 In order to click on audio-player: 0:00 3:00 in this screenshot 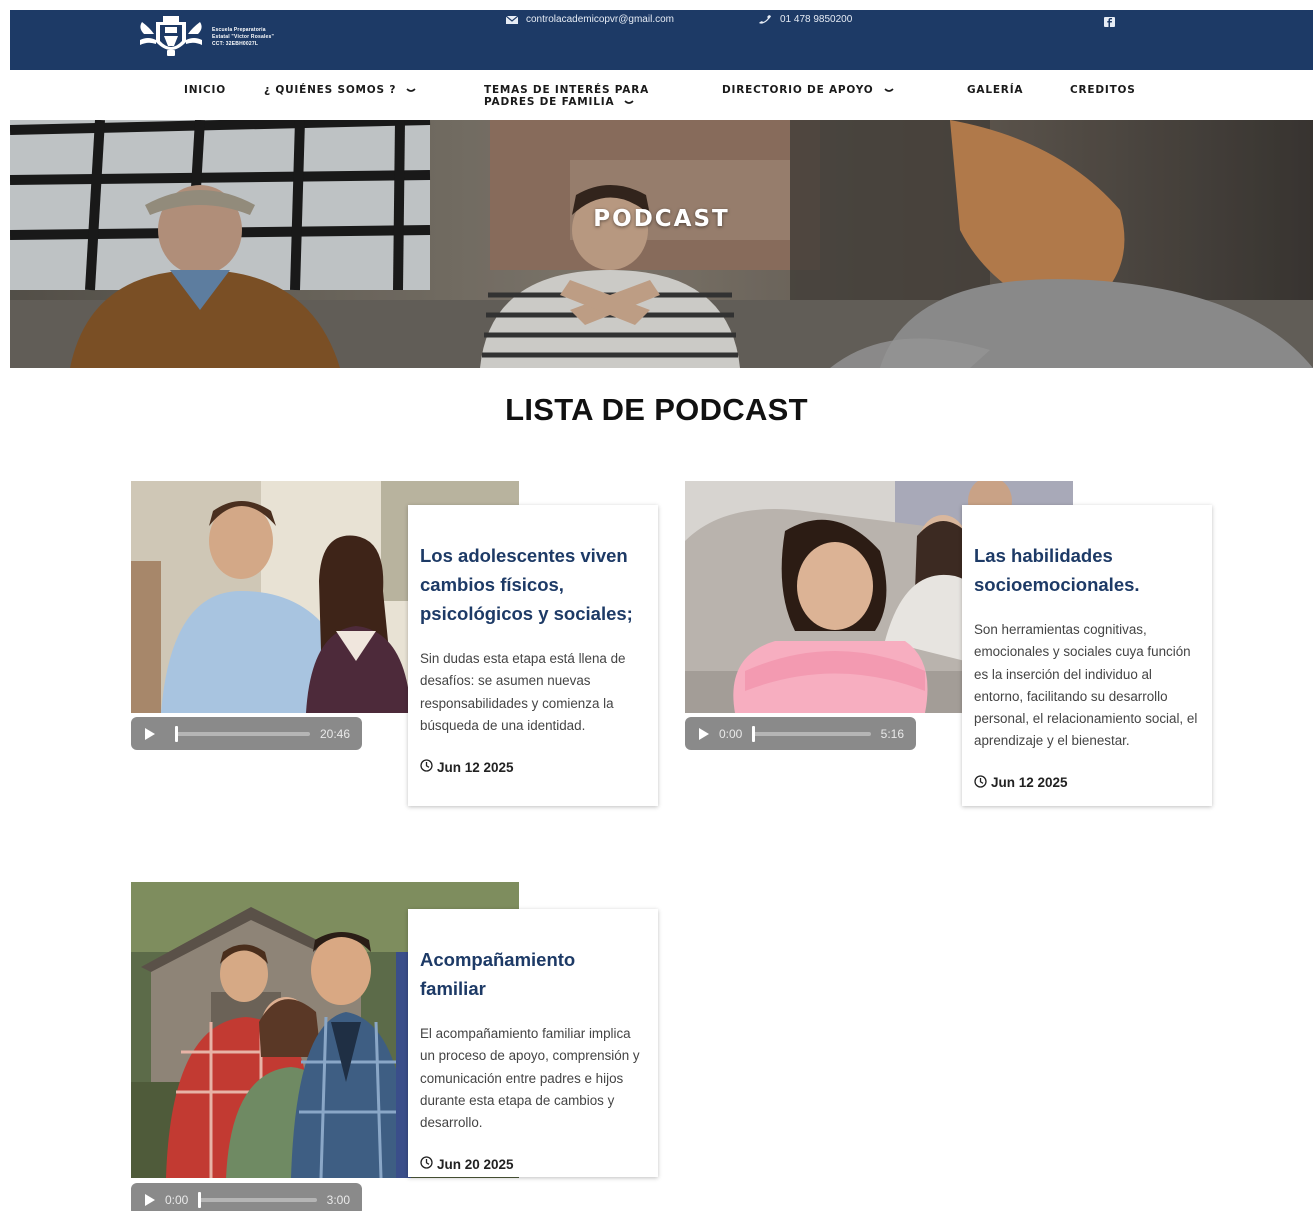, I will do `click(246, 1197)`.